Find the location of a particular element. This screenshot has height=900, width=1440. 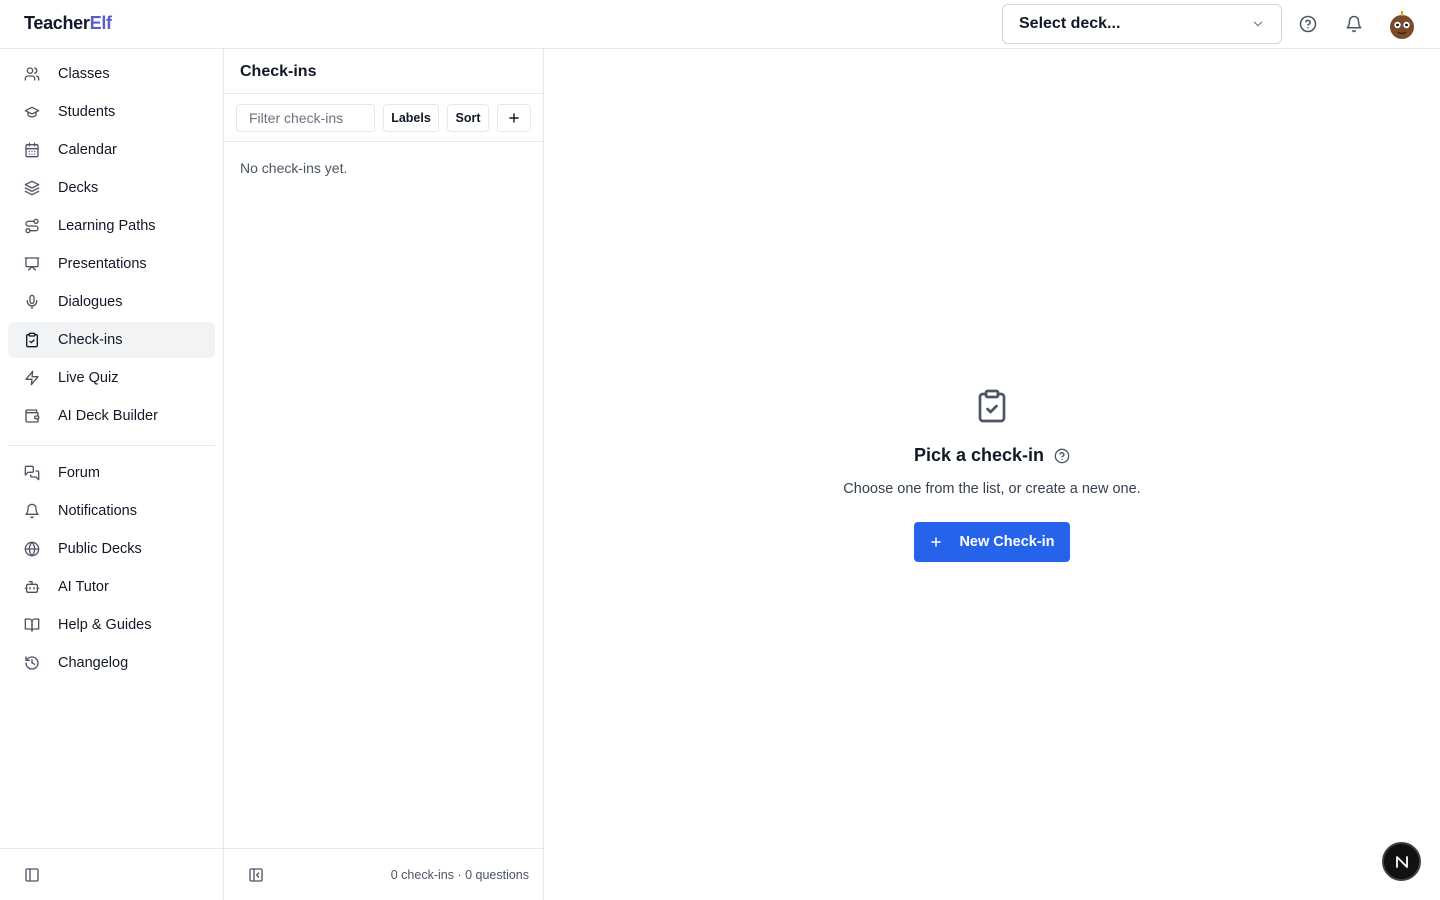

sidebar-item-calendar: Calendar is located at coordinates (111, 150).